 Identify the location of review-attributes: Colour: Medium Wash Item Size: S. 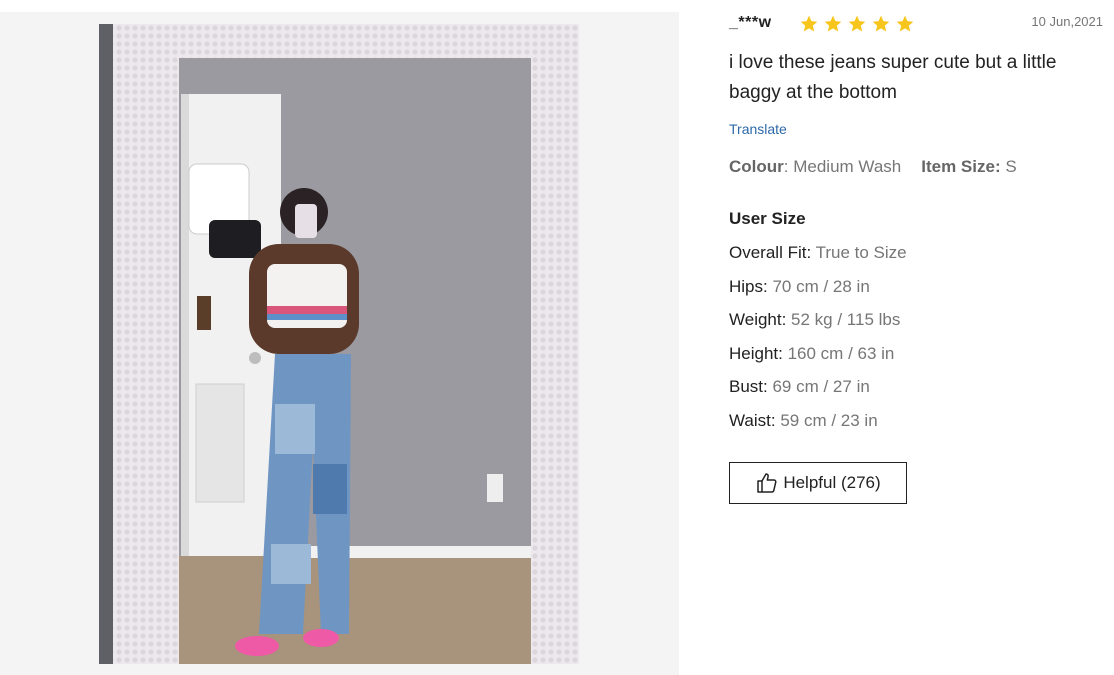
(873, 167).